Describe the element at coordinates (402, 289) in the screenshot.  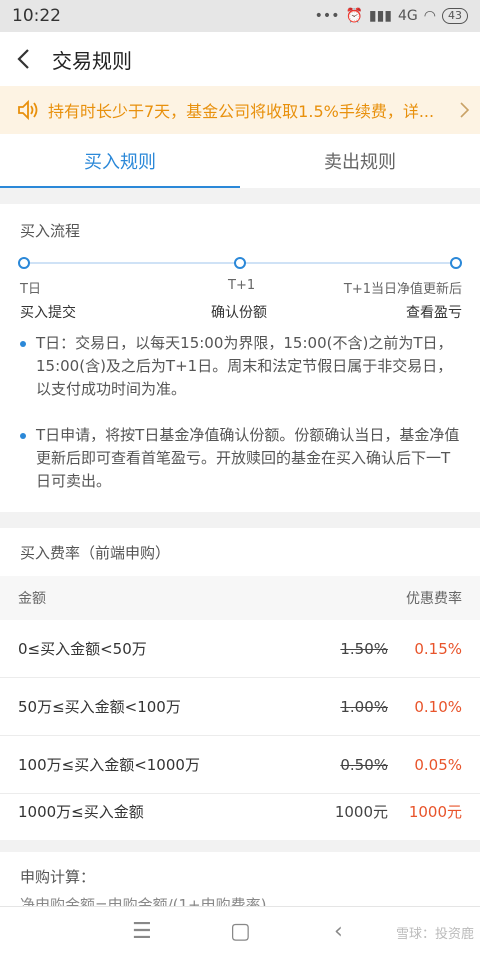
I see `step-time: T+1当日净值更新后` at that location.